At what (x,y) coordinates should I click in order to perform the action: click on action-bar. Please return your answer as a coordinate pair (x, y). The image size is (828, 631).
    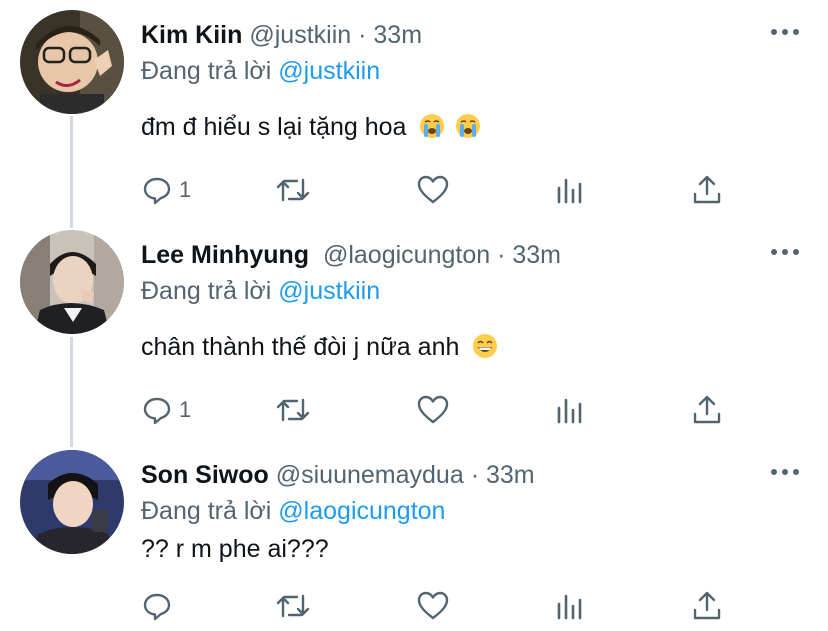
    Looking at the image, I should click on (441, 606).